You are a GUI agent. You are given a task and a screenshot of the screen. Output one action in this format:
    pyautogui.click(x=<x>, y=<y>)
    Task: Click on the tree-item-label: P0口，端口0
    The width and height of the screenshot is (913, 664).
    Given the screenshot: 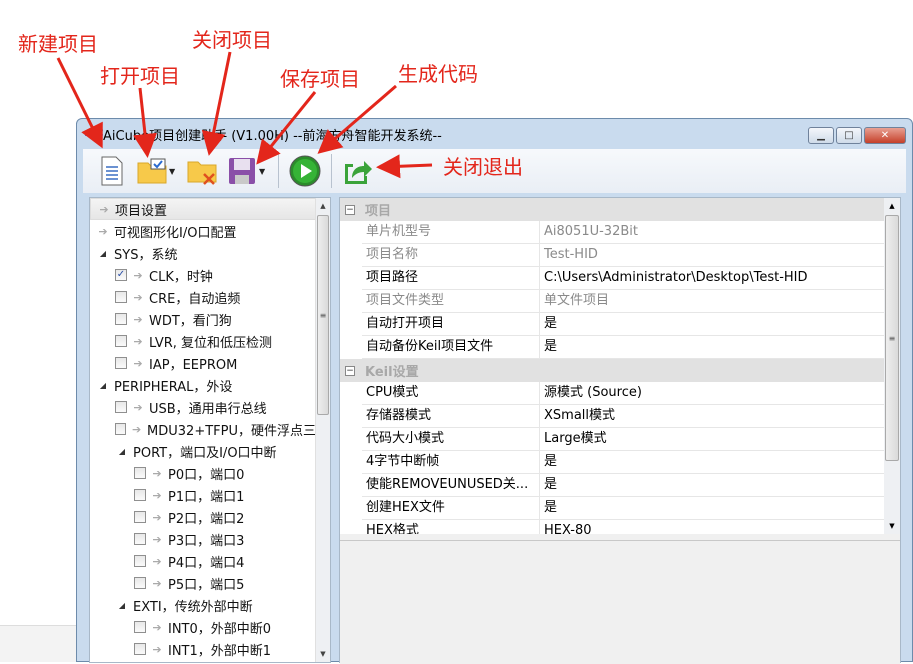 What is the action you would take?
    pyautogui.click(x=206, y=475)
    